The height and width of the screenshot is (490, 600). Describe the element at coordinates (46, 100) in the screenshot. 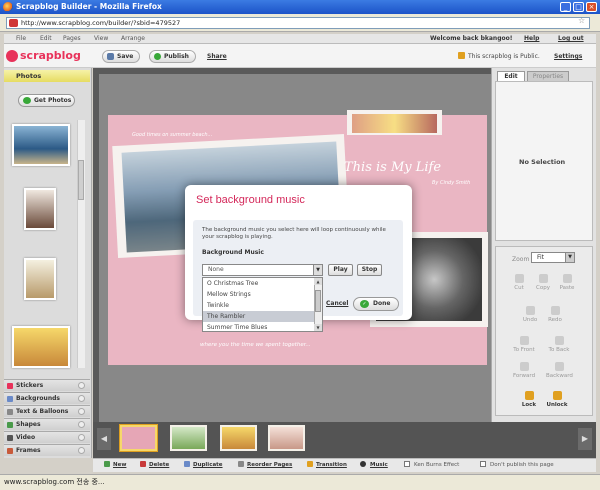

I see `get-photos-button: Get Photos` at that location.